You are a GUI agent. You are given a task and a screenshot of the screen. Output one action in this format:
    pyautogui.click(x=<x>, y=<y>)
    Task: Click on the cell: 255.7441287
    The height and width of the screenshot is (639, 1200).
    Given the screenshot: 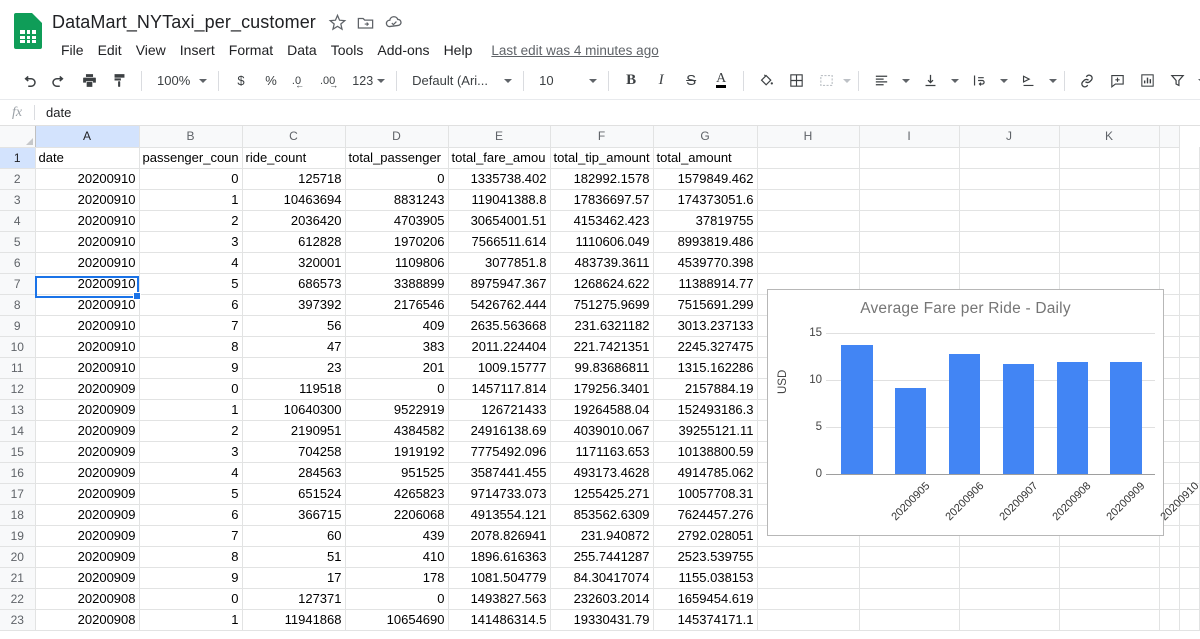 What is the action you would take?
    pyautogui.click(x=602, y=557)
    